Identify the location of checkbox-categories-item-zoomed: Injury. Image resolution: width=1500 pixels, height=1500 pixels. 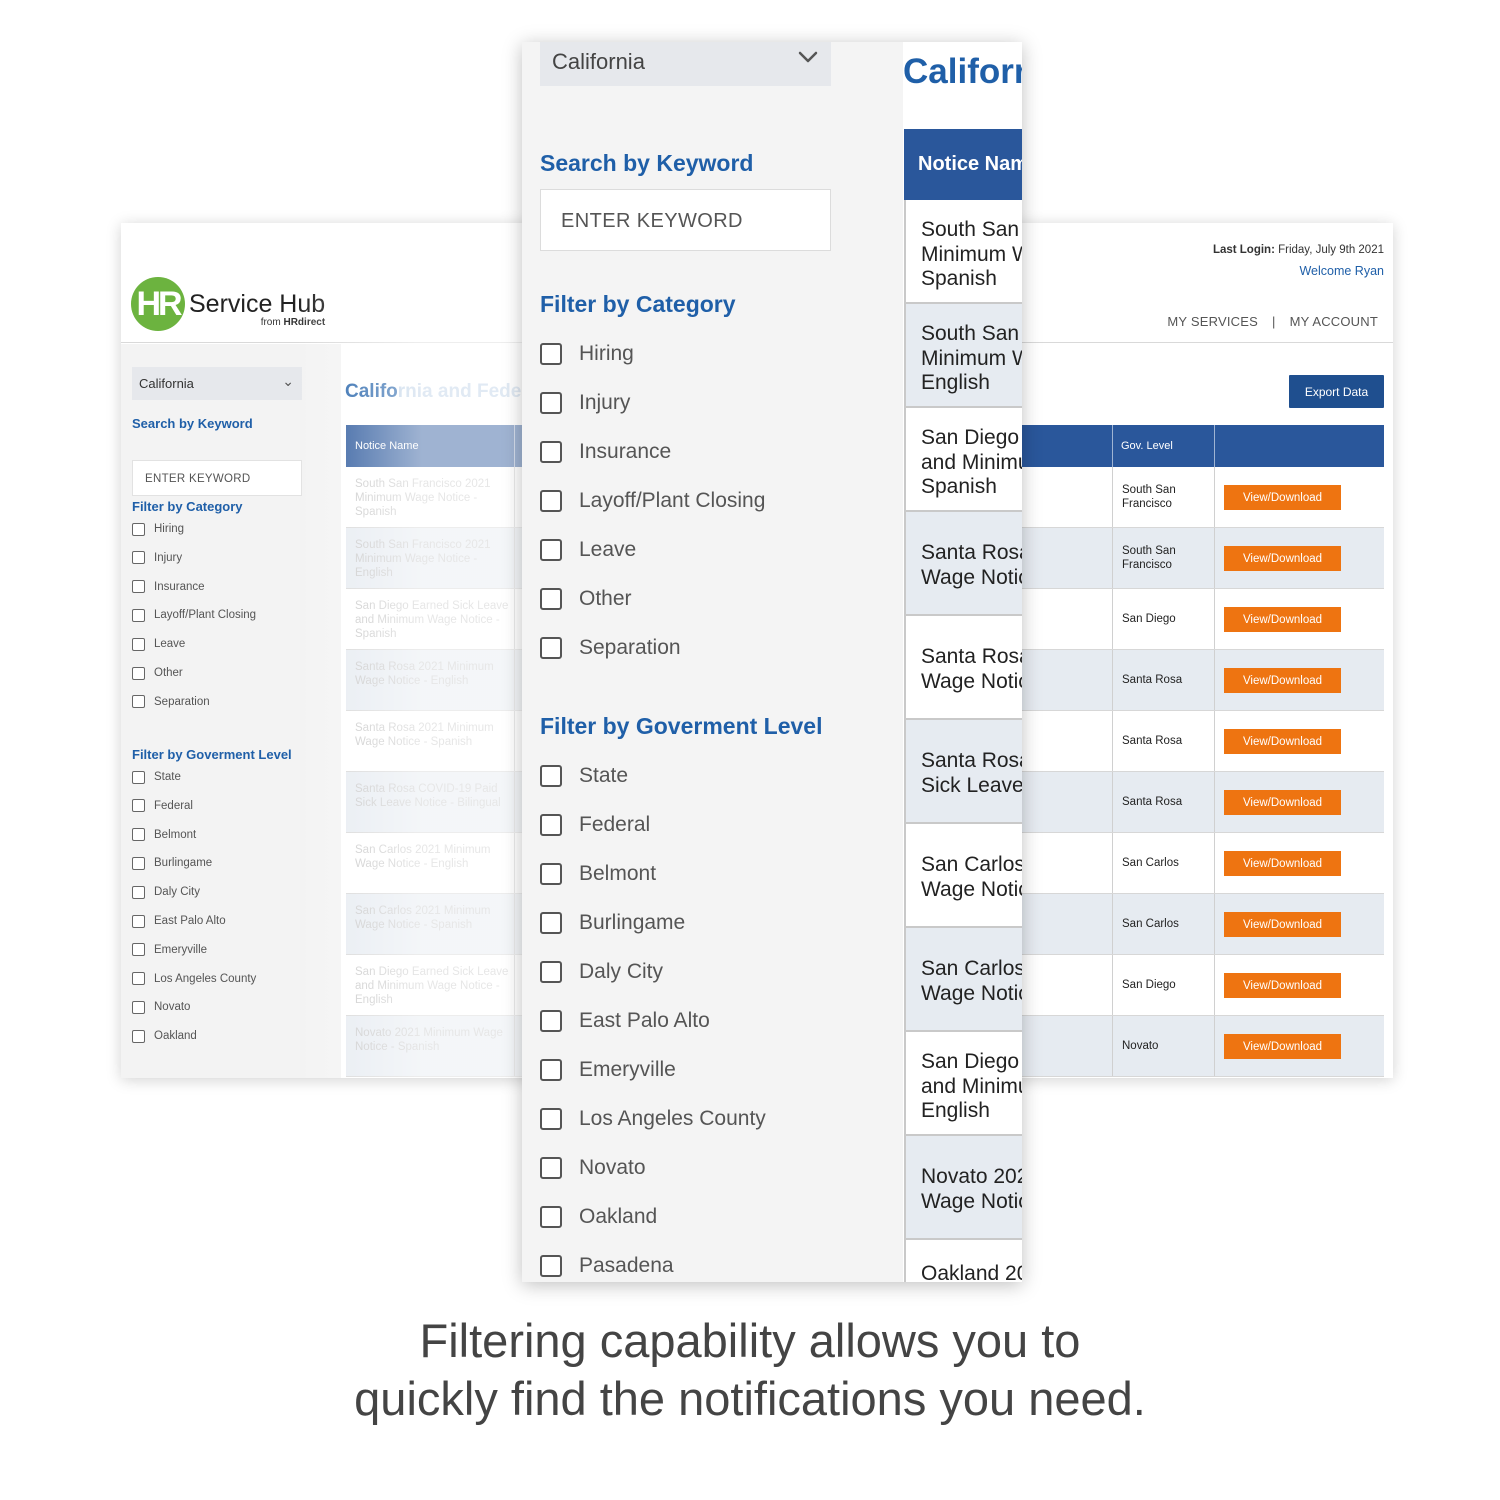
(585, 403).